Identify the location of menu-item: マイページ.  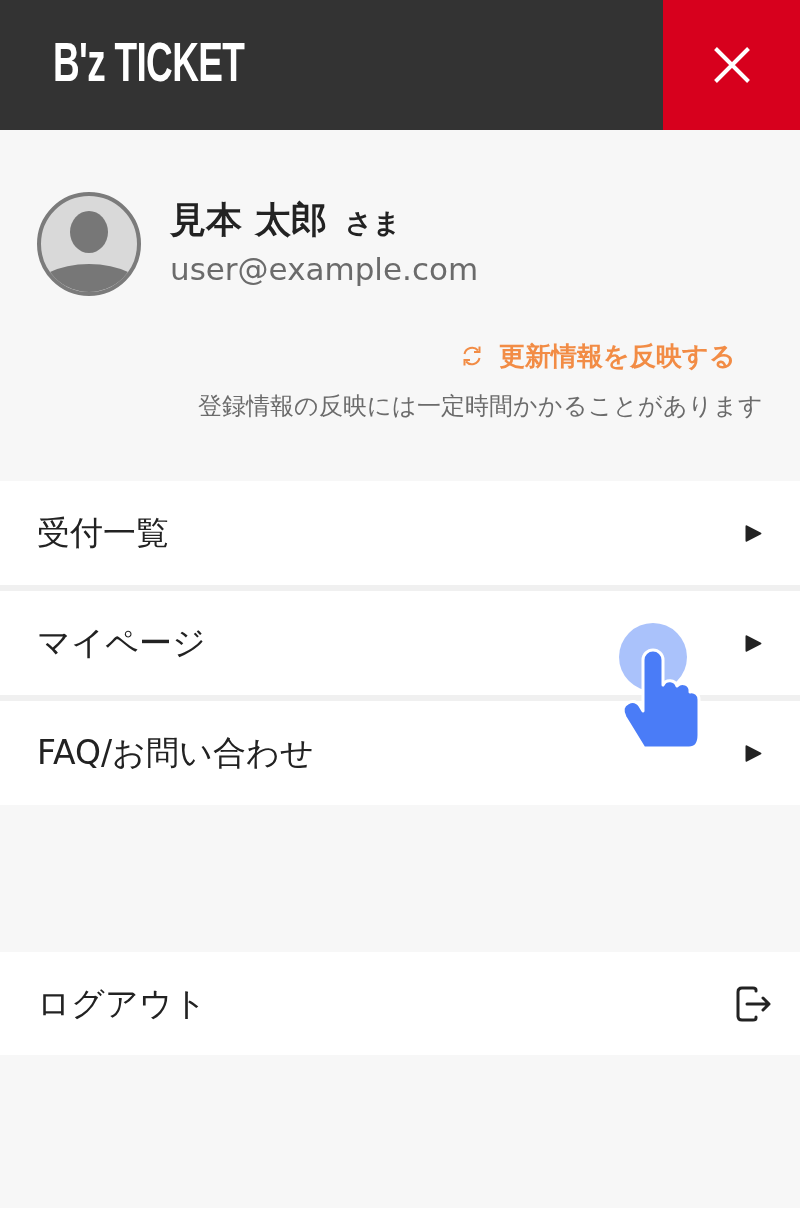
(400, 643).